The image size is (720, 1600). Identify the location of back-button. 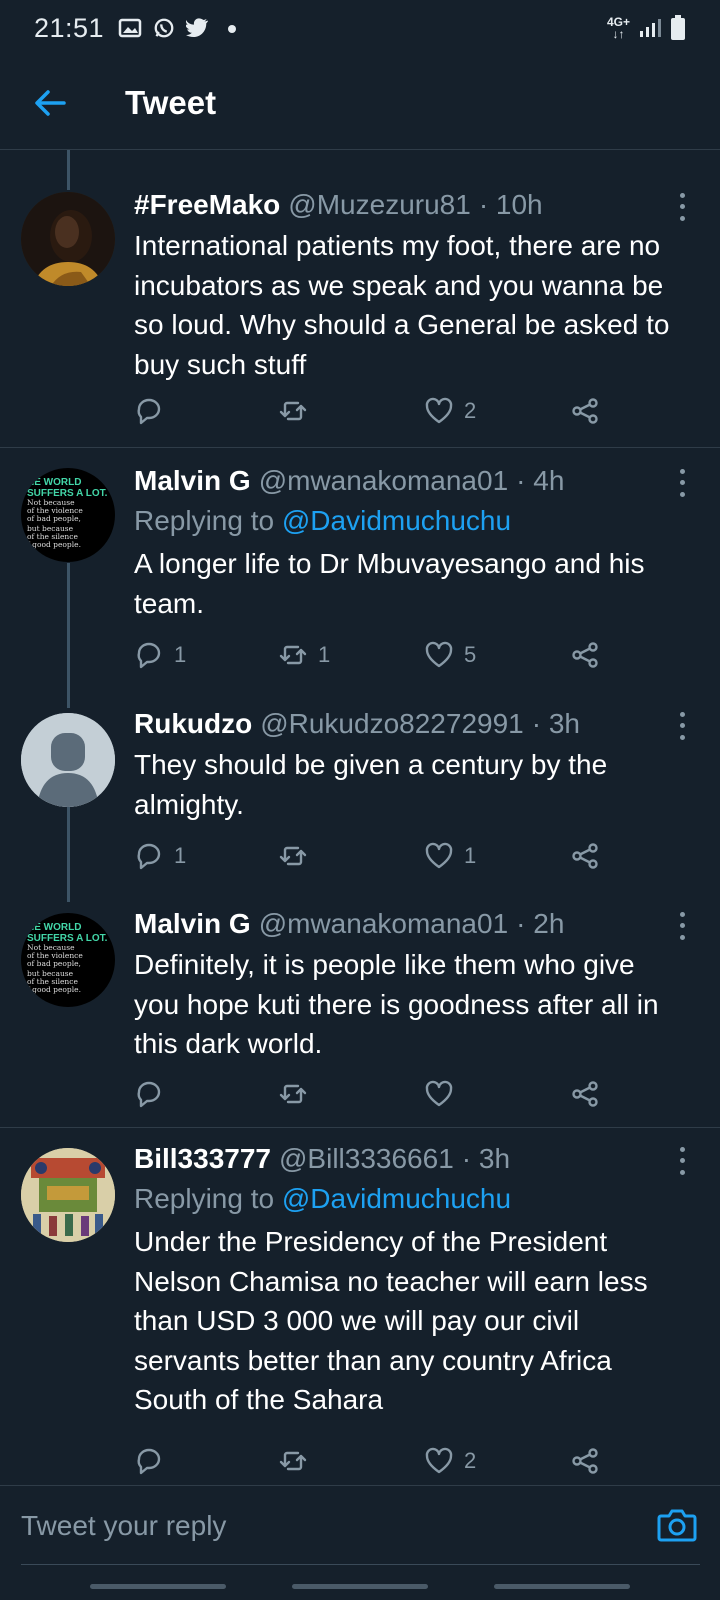
(50, 103).